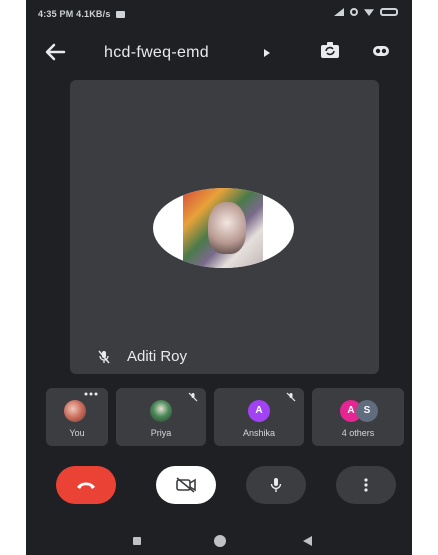 Image resolution: width=438 pixels, height=555 pixels. I want to click on phone-hangup-icon, so click(86, 485).